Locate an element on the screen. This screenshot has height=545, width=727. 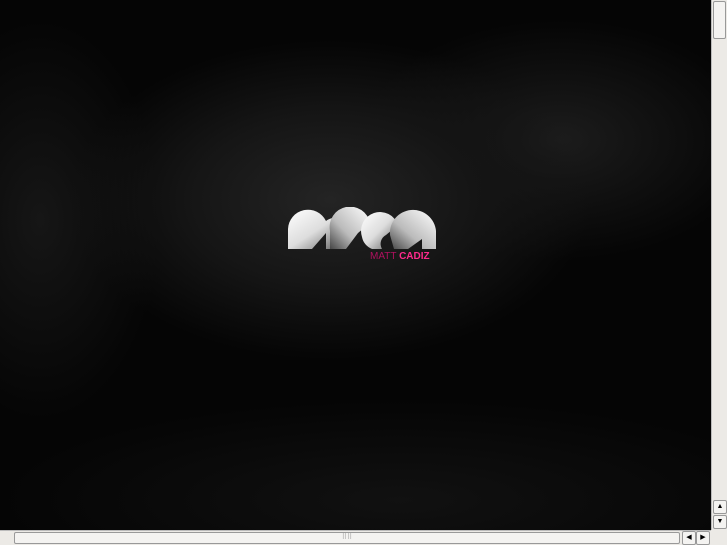
horizontal-scrollbar: ⠿⠿ ◀ ▶ is located at coordinates (355, 537).